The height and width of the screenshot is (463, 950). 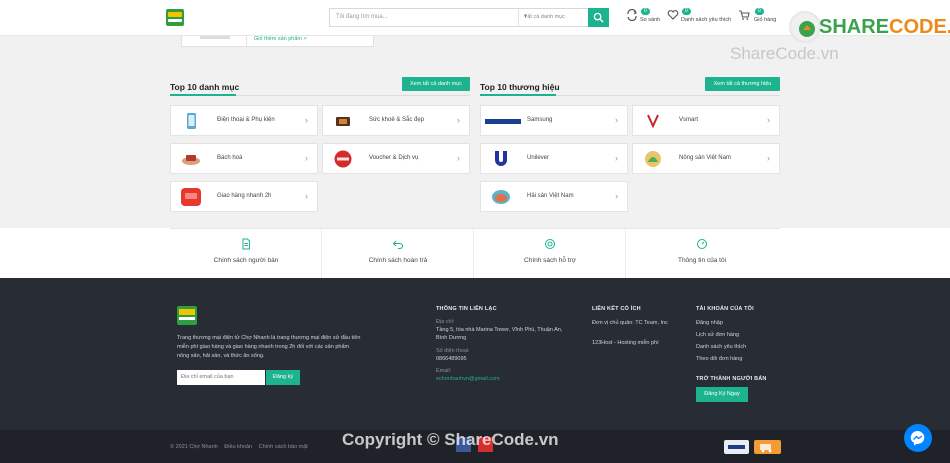 I want to click on search-bar: Tôi đang tìm mua... Tất cả danh mục ▾, so click(x=469, y=17).